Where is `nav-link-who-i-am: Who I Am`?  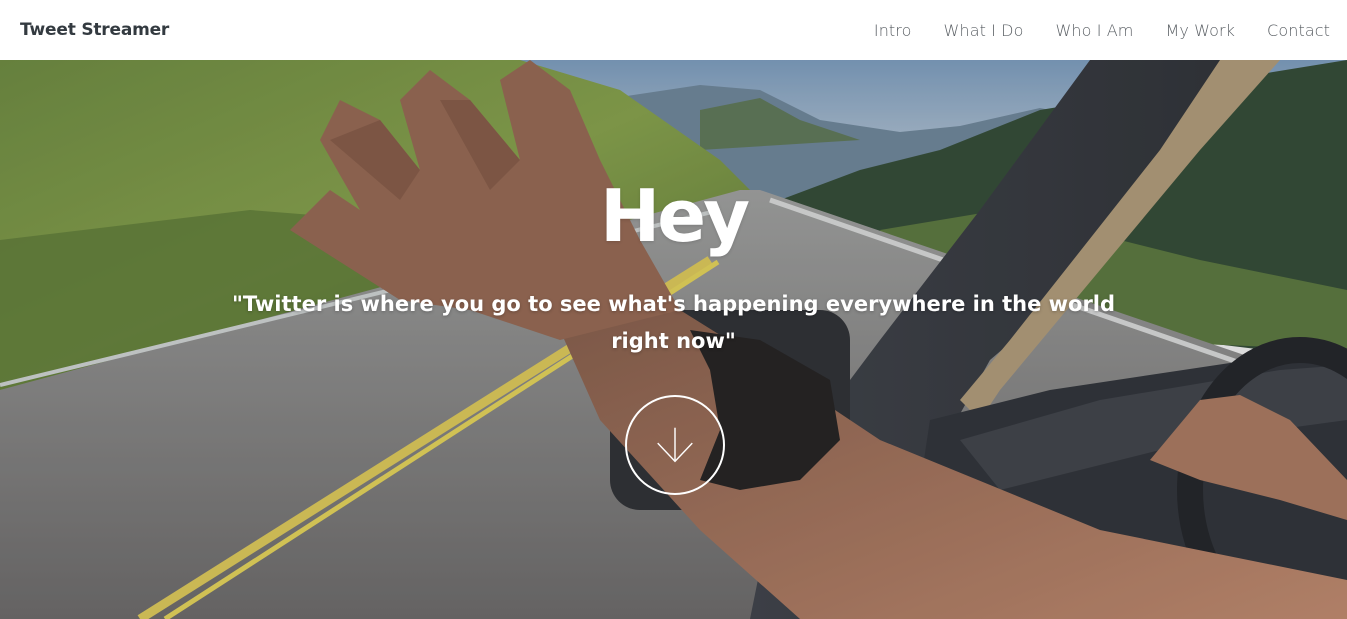 nav-link-who-i-am: Who I Am is located at coordinates (1094, 30).